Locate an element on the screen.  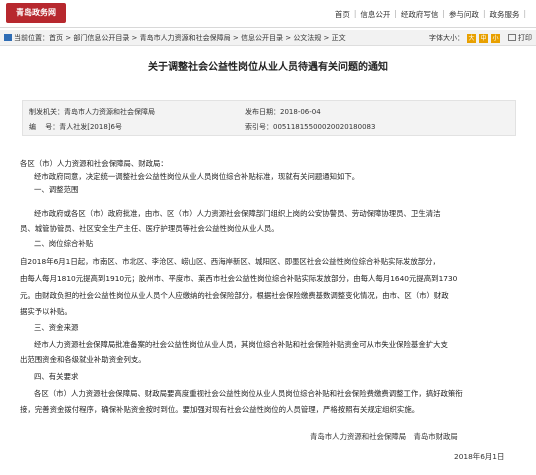
signature-date: 2018年6月1日 is located at coordinates (479, 456).